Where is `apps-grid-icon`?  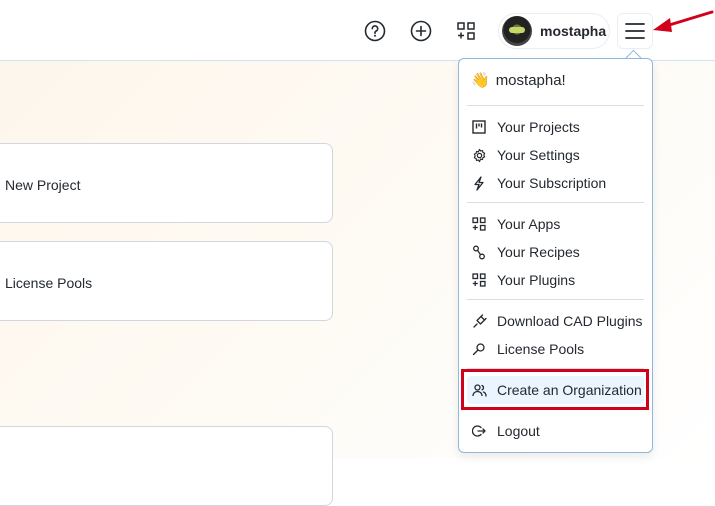
apps-grid-icon is located at coordinates (466, 31).